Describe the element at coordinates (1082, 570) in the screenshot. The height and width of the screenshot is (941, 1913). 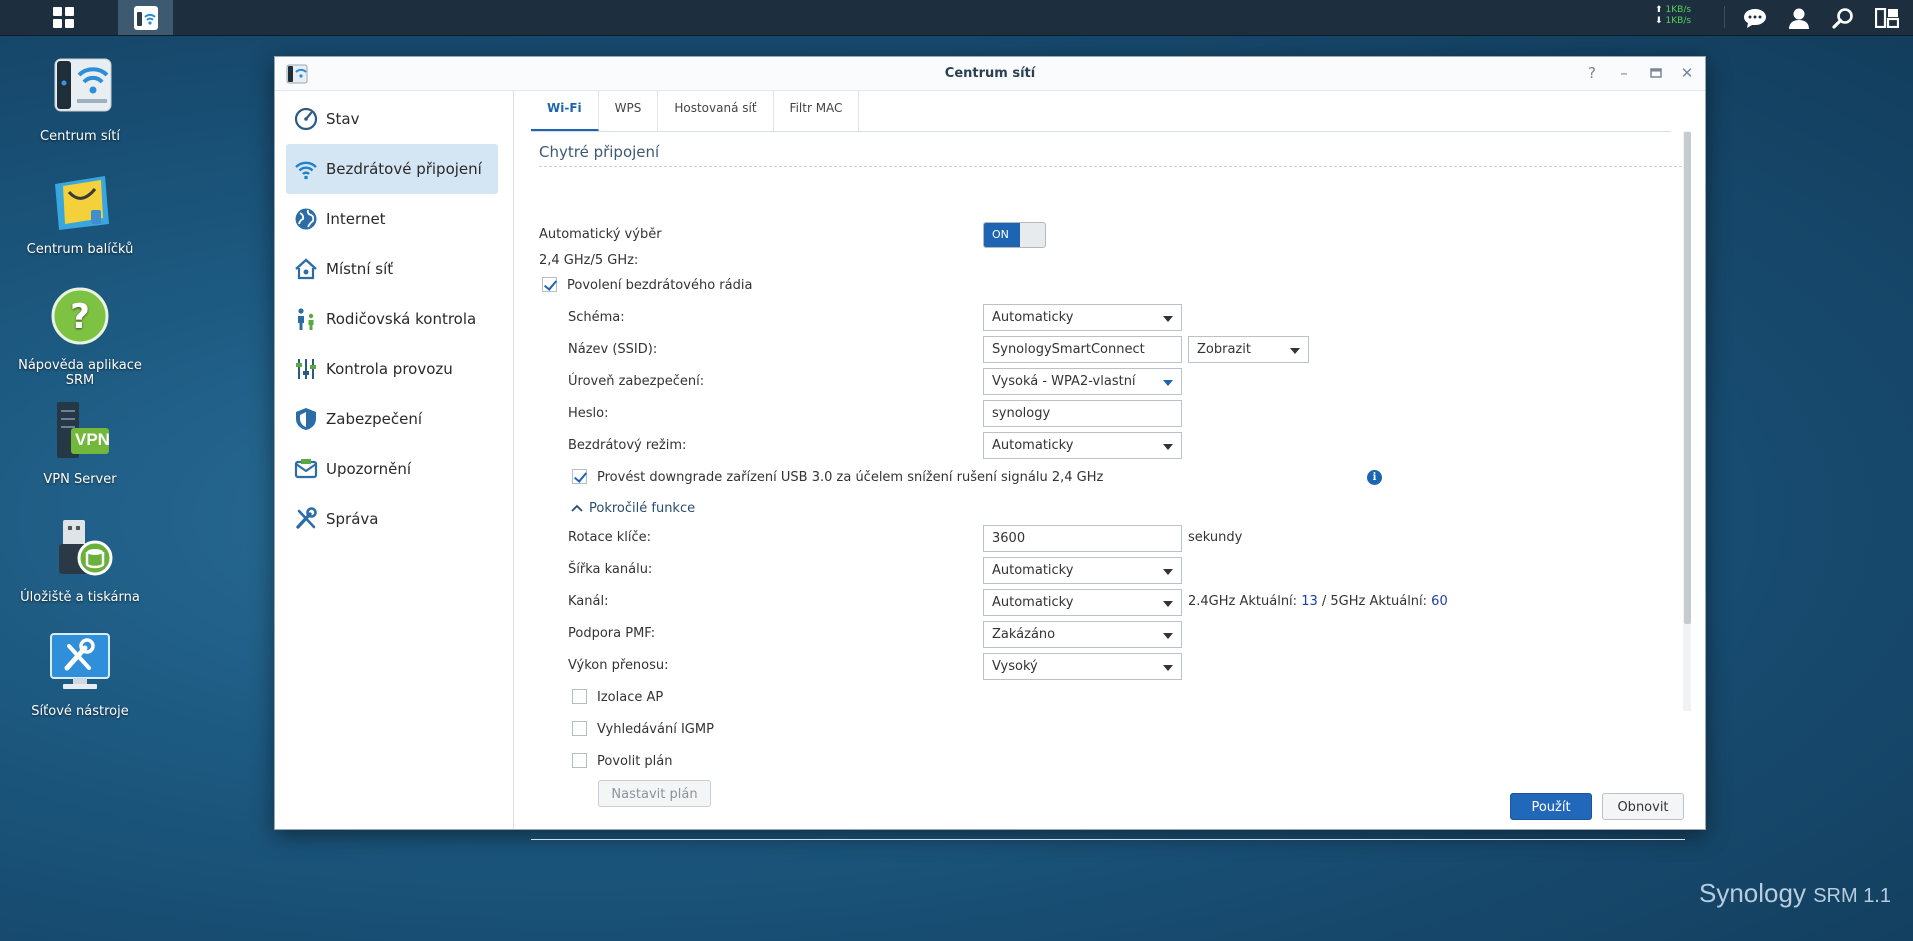
I see `channel-width-select: Automaticky` at that location.